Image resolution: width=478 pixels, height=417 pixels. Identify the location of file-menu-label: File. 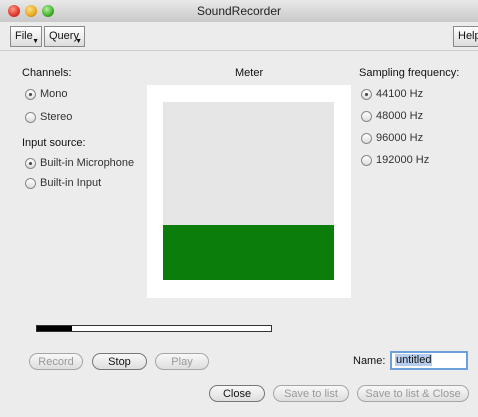
(24, 36).